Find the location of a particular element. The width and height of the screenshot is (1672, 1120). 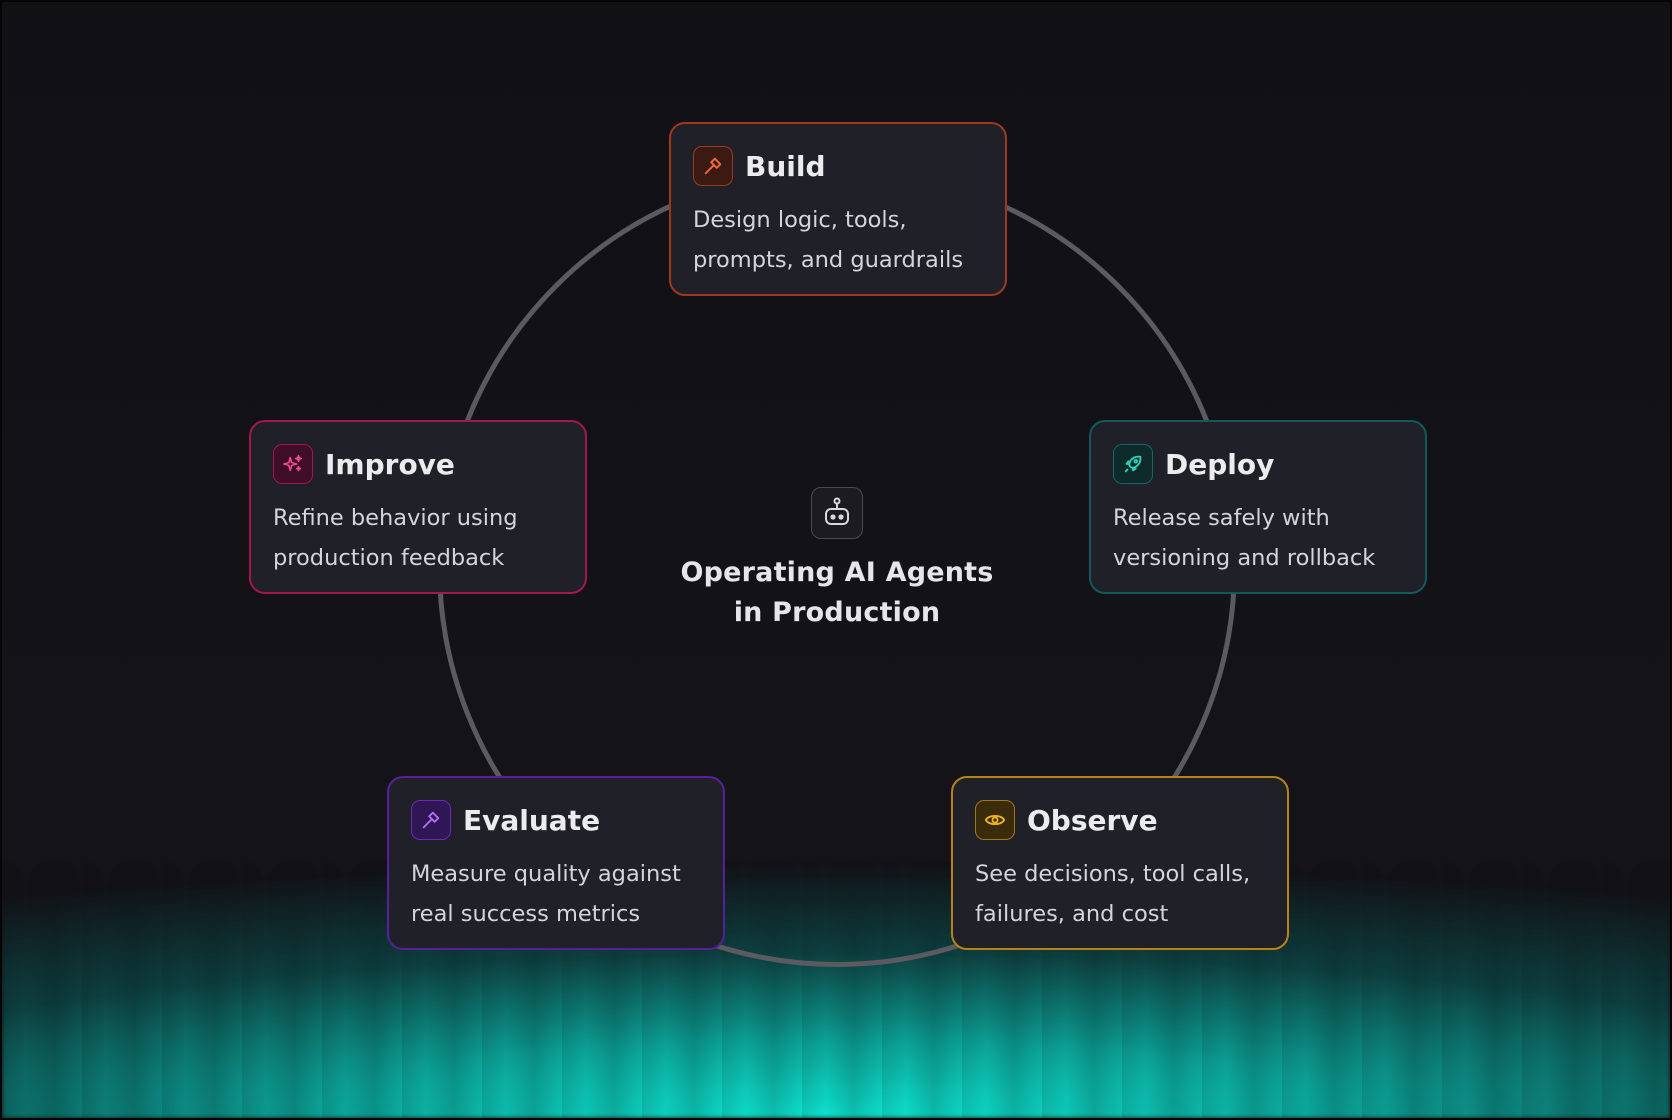

stage-title: Improve is located at coordinates (390, 464).